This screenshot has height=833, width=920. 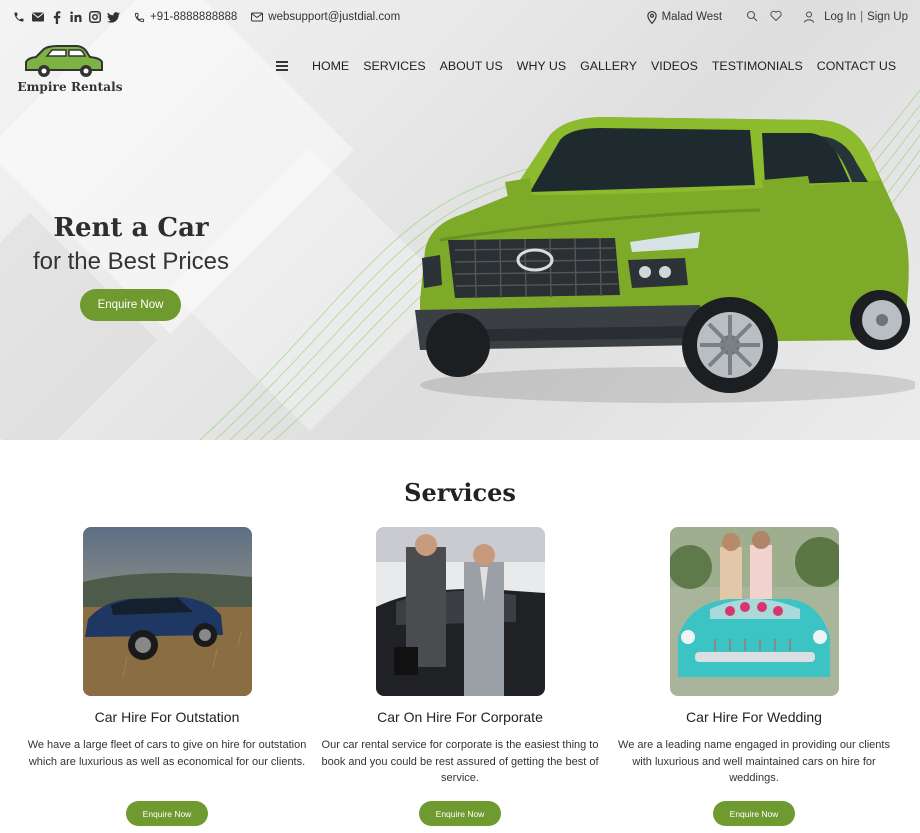 I want to click on email-contact: websupport@justdial.com, so click(x=325, y=17).